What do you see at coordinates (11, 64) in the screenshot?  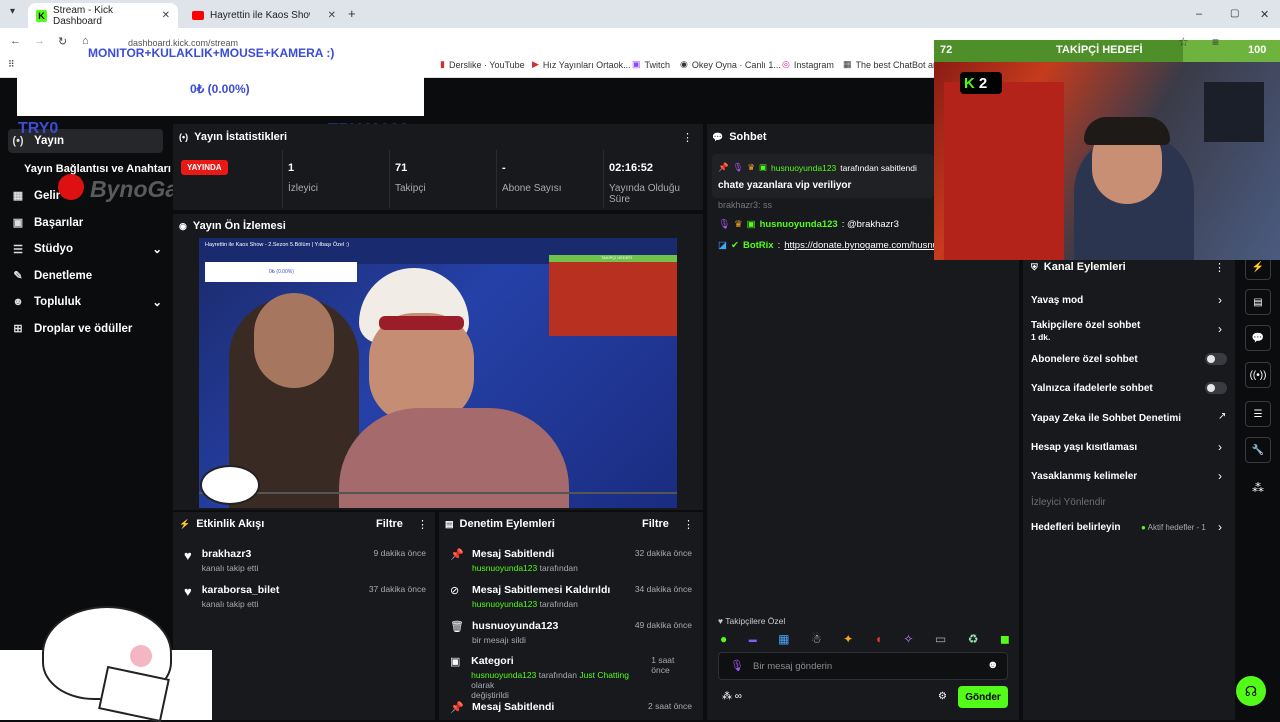 I see `apps-icon: ⠿` at bounding box center [11, 64].